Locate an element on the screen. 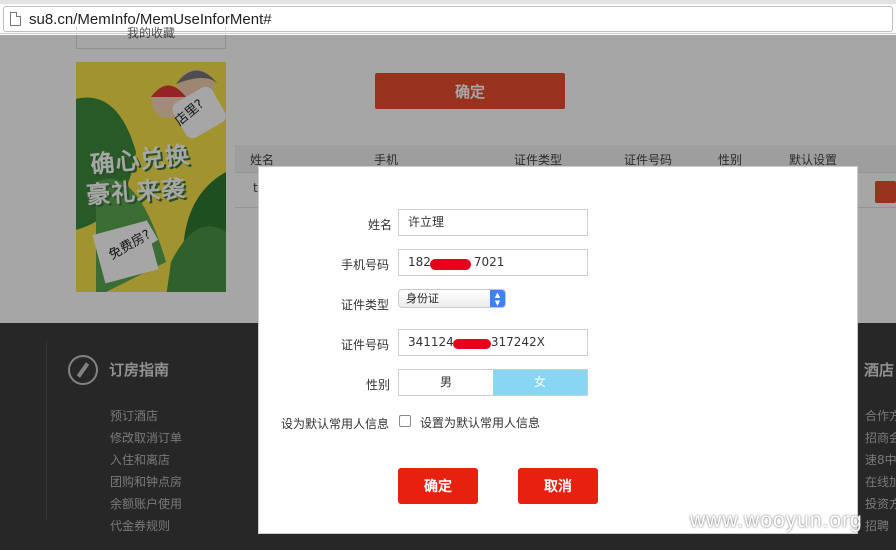 The width and height of the screenshot is (896, 550). id-number-field: 341124 317242X is located at coordinates (493, 342).